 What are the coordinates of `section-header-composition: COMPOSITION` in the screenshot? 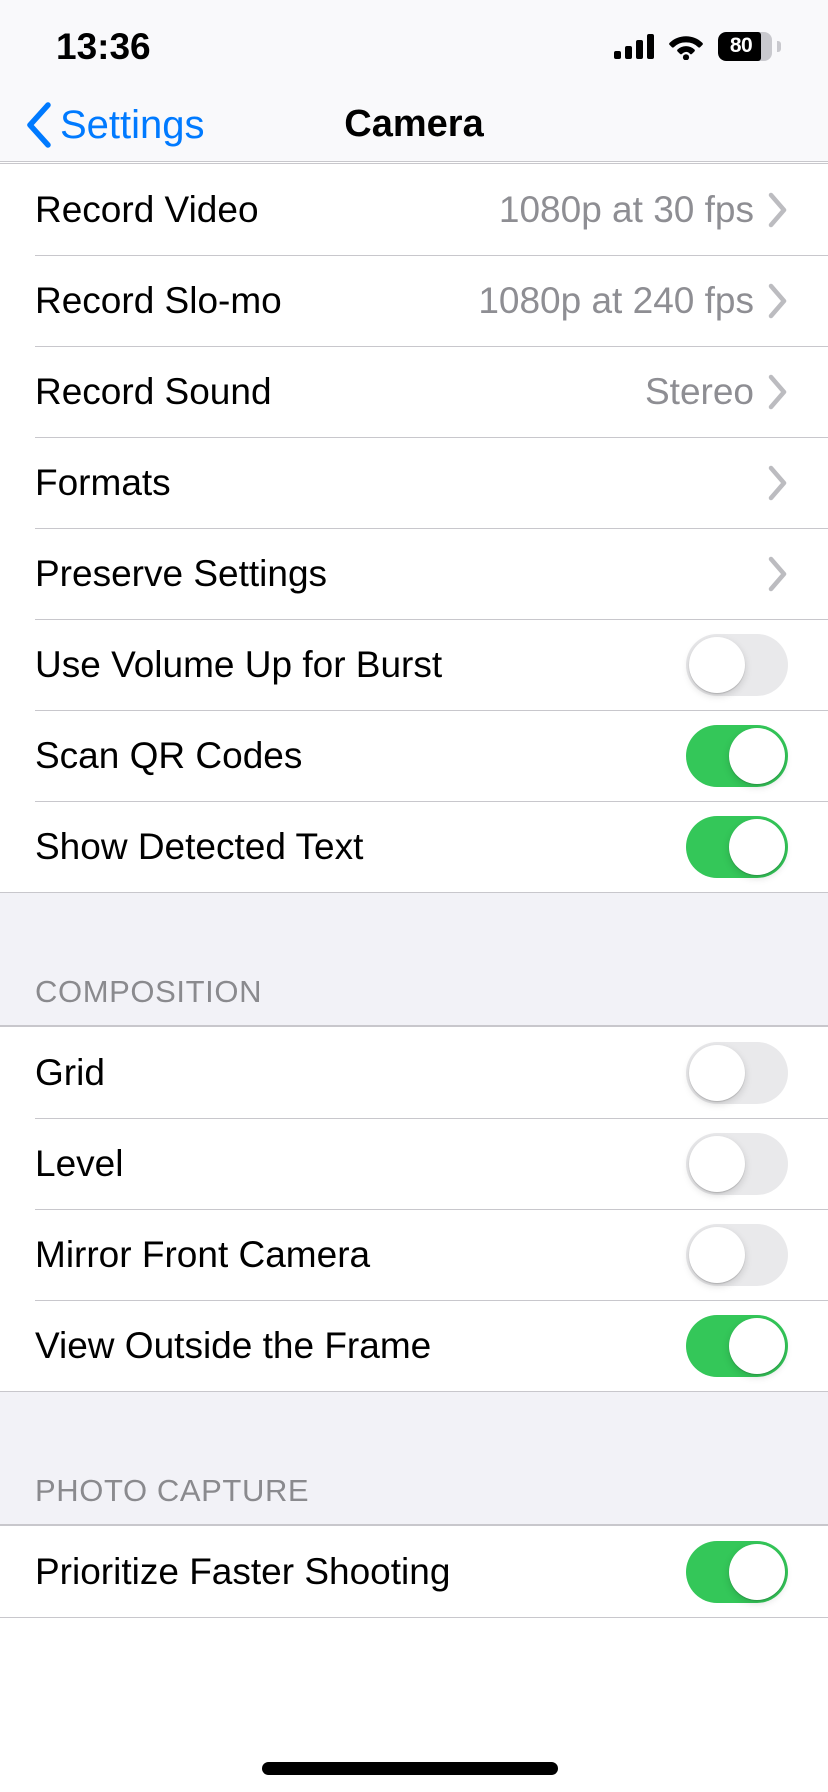 It's located at (414, 959).